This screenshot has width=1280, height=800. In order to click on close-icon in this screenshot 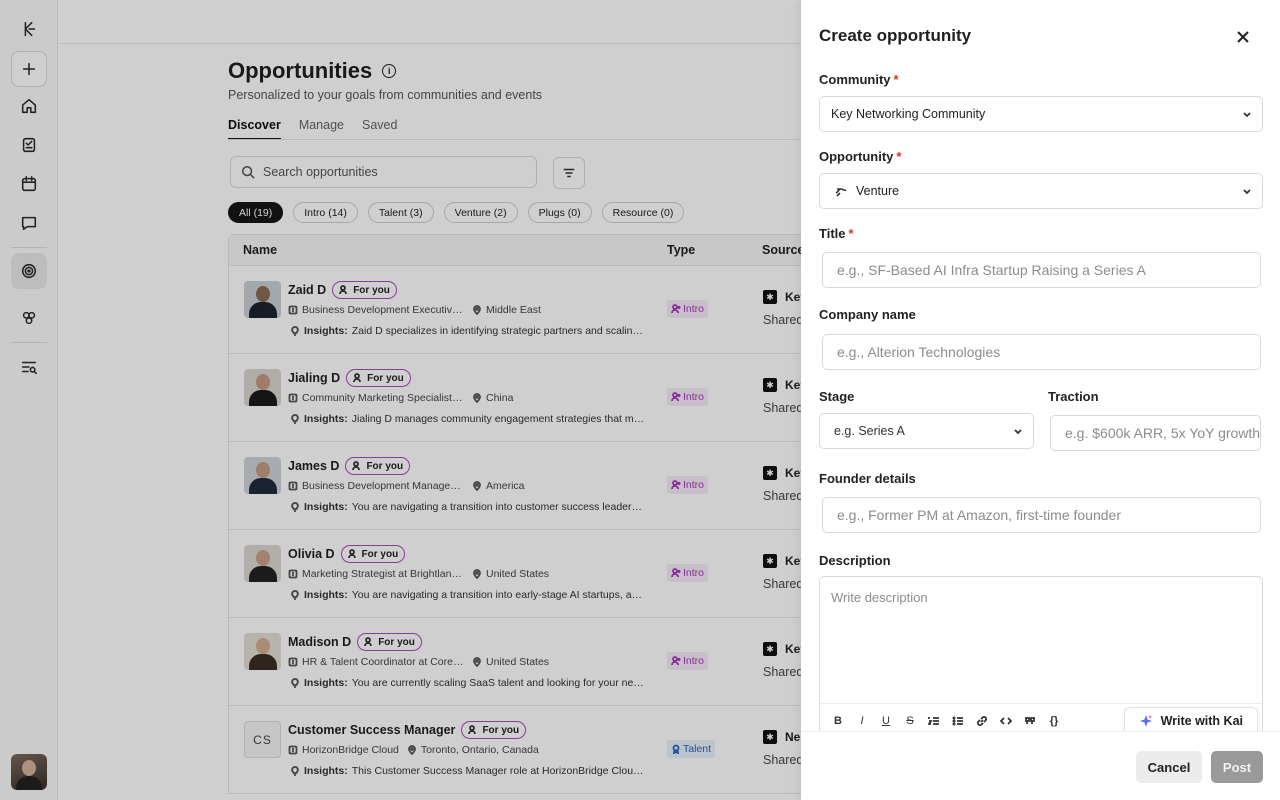, I will do `click(1243, 37)`.